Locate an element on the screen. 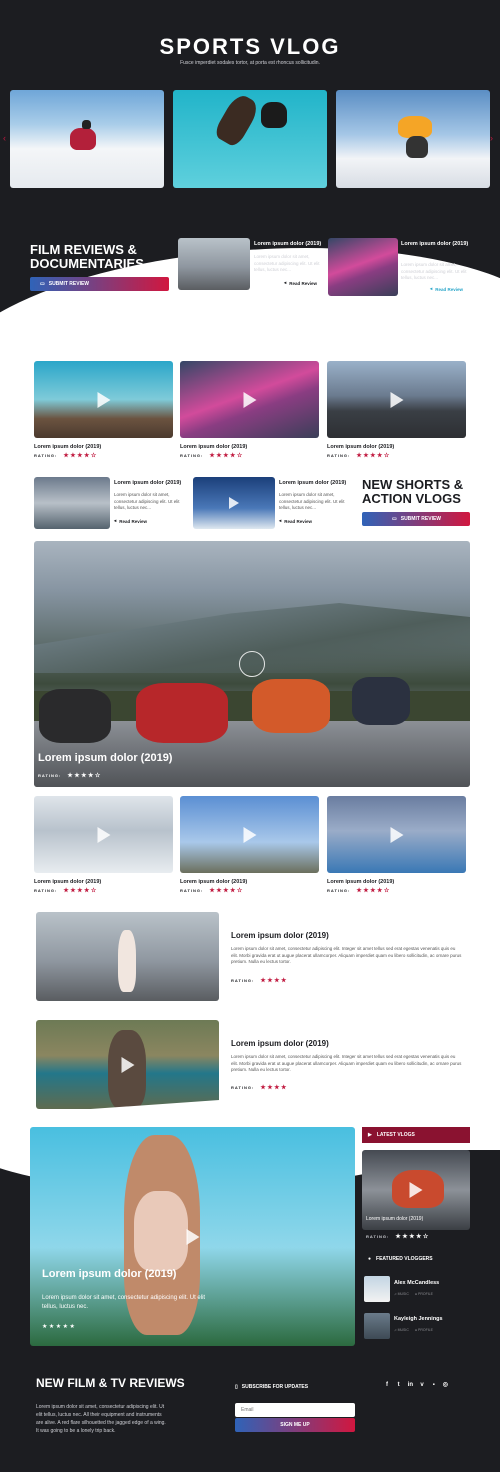 Image resolution: width=500 pixels, height=1472 pixels. featured-video: Lorem ipsum dolor (2019) RATING: ★★★★☆ is located at coordinates (252, 664).